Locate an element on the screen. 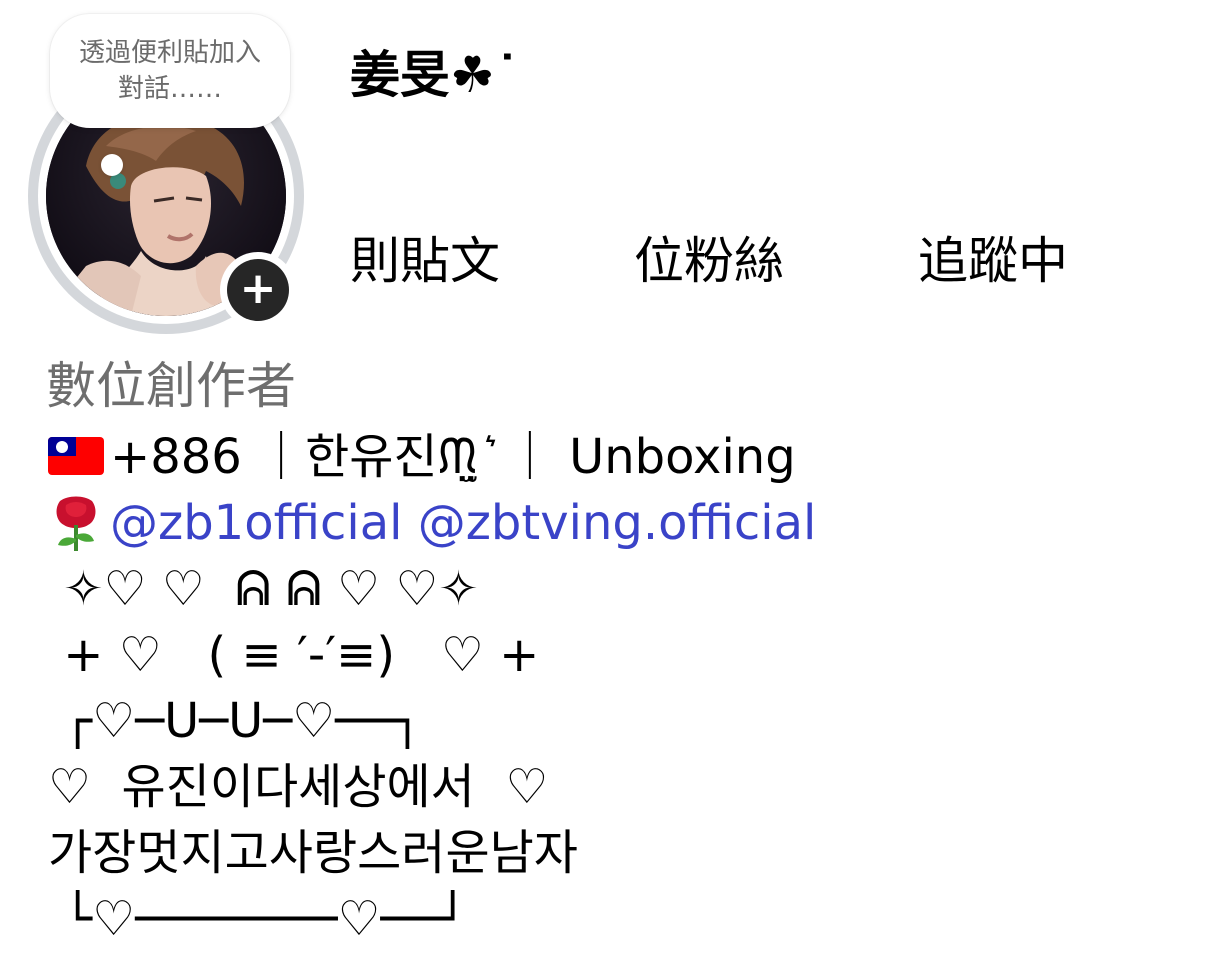 This screenshot has width=1215, height=974. bio-line-1: +886 ｜한유진ᙏ̤̫ ͛ ｜ Unboxing is located at coordinates (608, 457).